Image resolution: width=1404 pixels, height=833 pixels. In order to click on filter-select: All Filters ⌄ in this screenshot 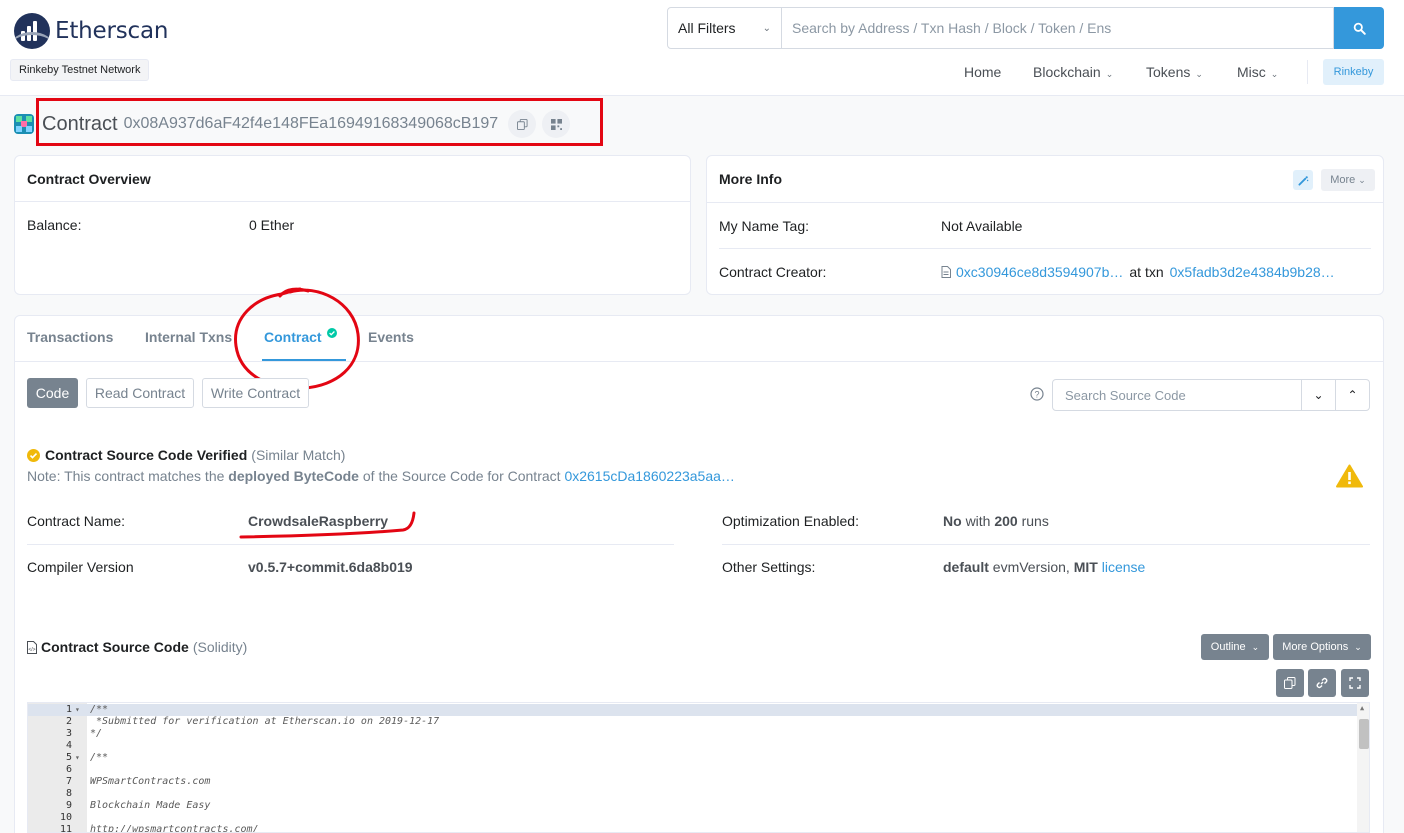, I will do `click(724, 28)`.